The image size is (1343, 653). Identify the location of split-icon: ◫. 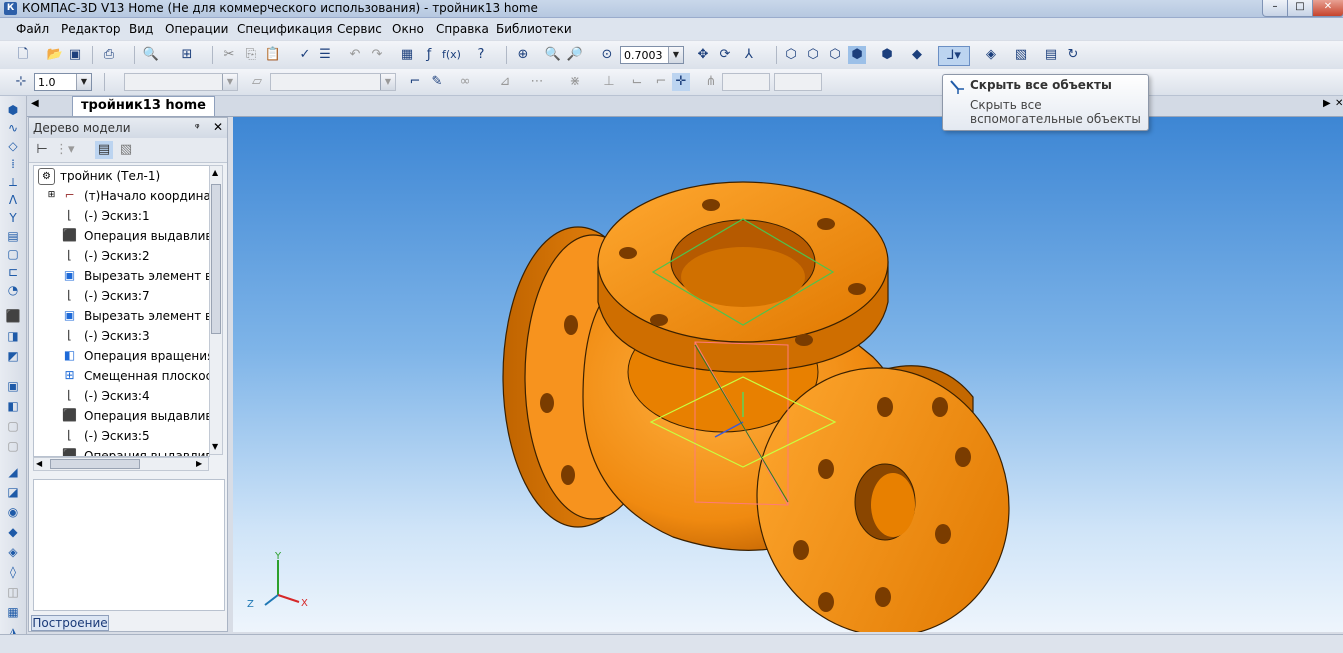
(13, 592).